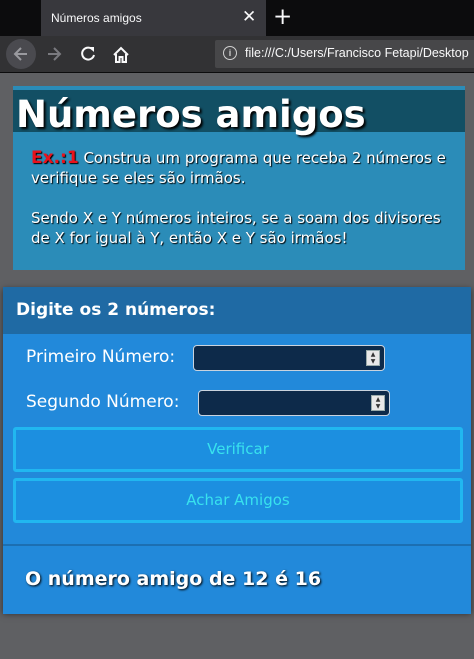  Describe the element at coordinates (289, 358) in the screenshot. I see `first-number-input: ▲ ▼` at that location.